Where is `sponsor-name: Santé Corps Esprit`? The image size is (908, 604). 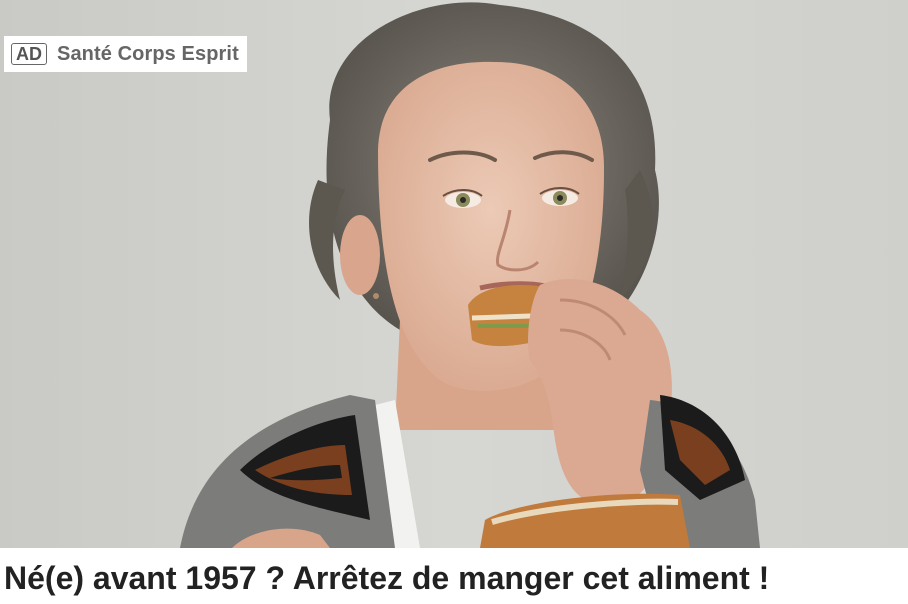
sponsor-name: Santé Corps Esprit is located at coordinates (148, 54).